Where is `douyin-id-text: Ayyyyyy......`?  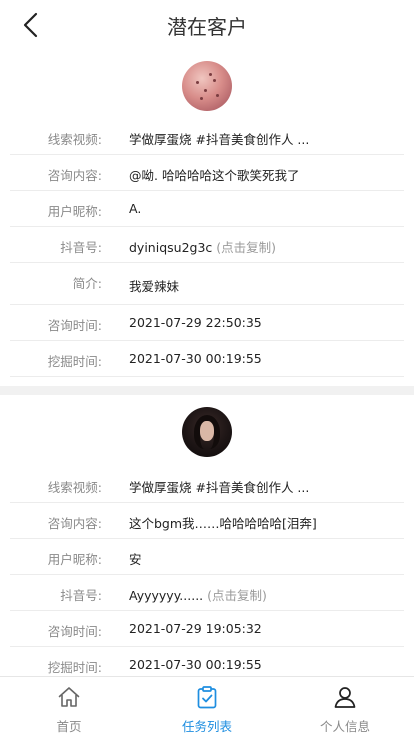 douyin-id-text: Ayyyyyy...... is located at coordinates (166, 595).